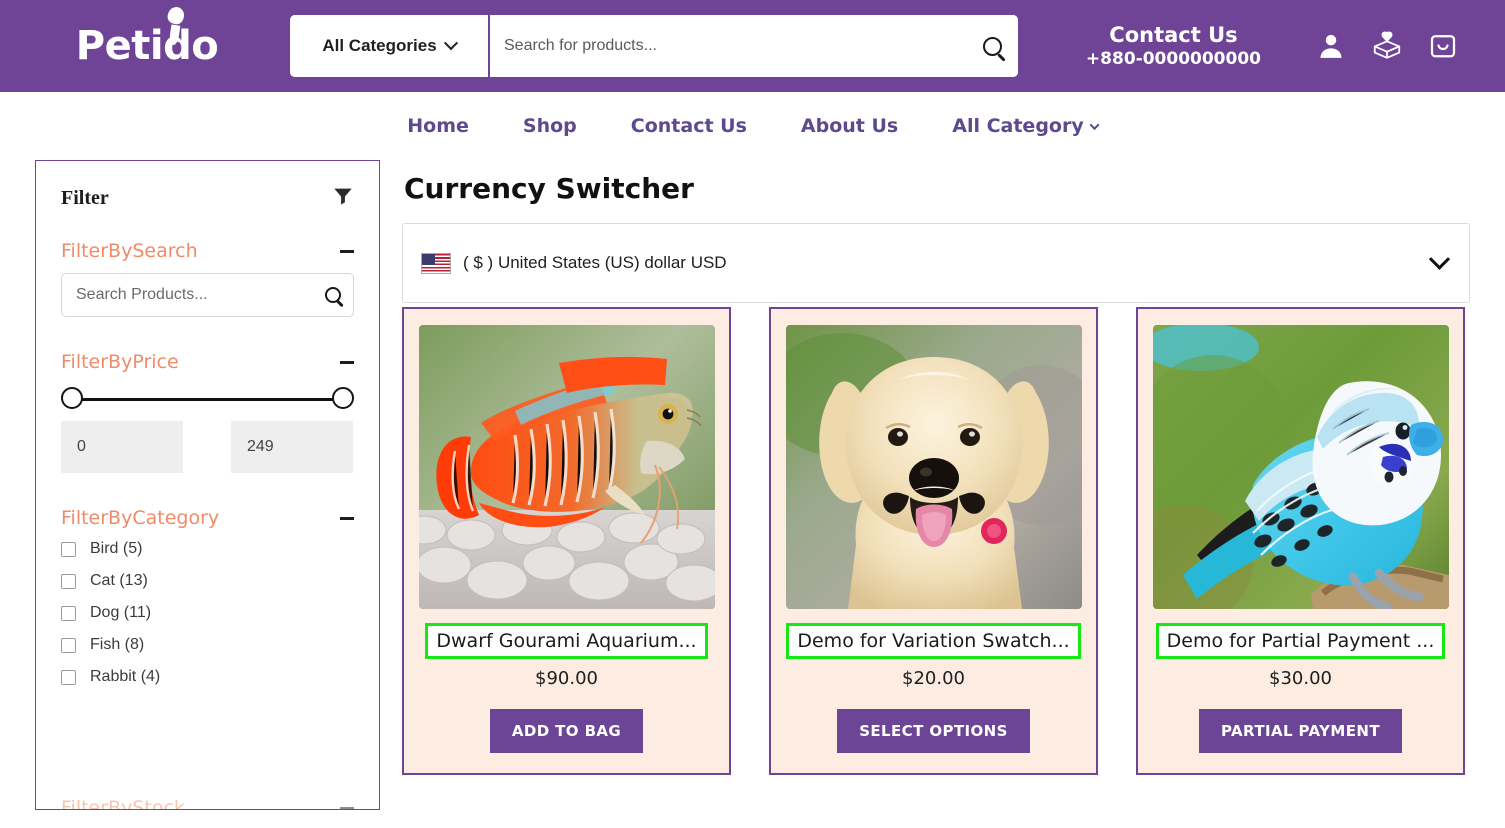  I want to click on filter-stock-header: FilterByStock, so click(207, 803).